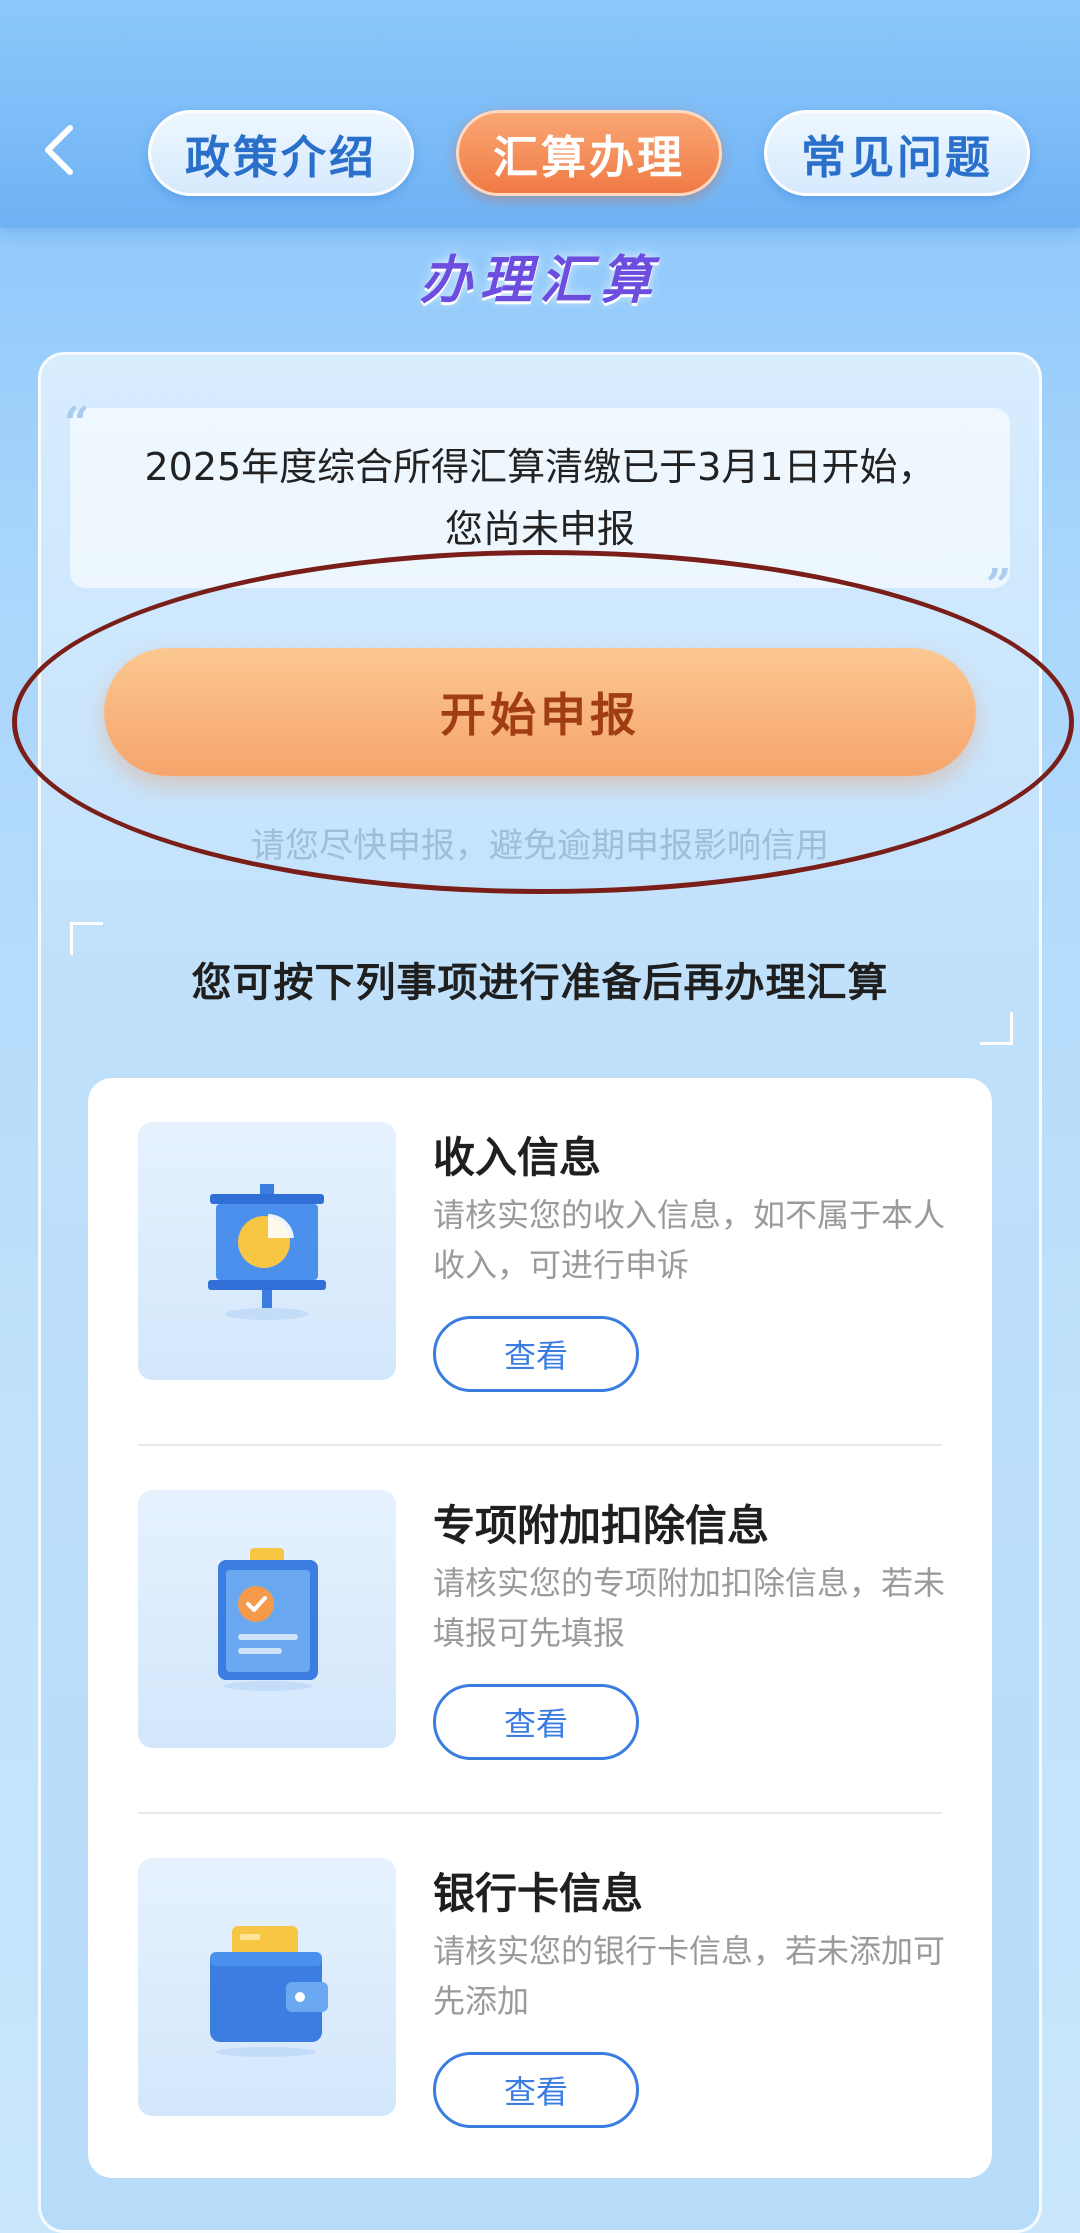  Describe the element at coordinates (77, 423) in the screenshot. I see `open-quote-icon: “` at that location.